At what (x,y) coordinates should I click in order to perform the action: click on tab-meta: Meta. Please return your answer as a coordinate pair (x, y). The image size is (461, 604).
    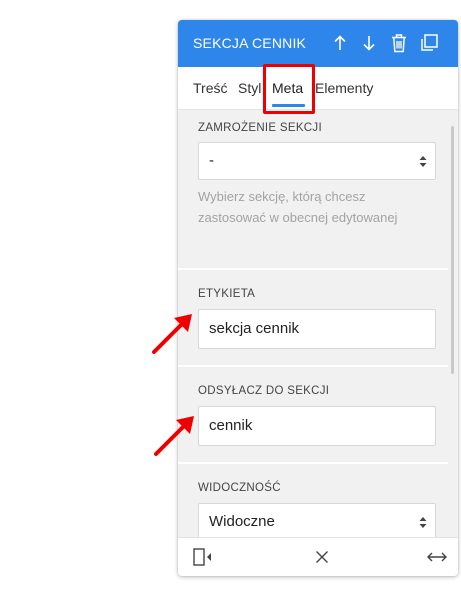
    Looking at the image, I should click on (287, 88).